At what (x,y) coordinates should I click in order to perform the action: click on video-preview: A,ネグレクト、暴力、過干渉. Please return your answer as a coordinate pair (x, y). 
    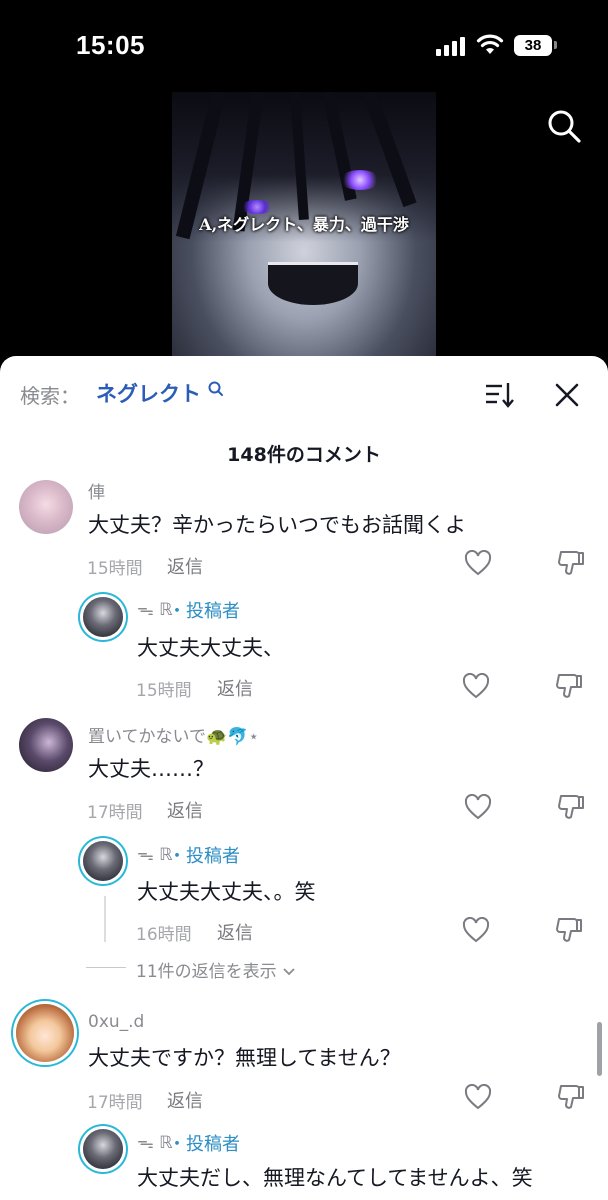
    Looking at the image, I should click on (304, 225).